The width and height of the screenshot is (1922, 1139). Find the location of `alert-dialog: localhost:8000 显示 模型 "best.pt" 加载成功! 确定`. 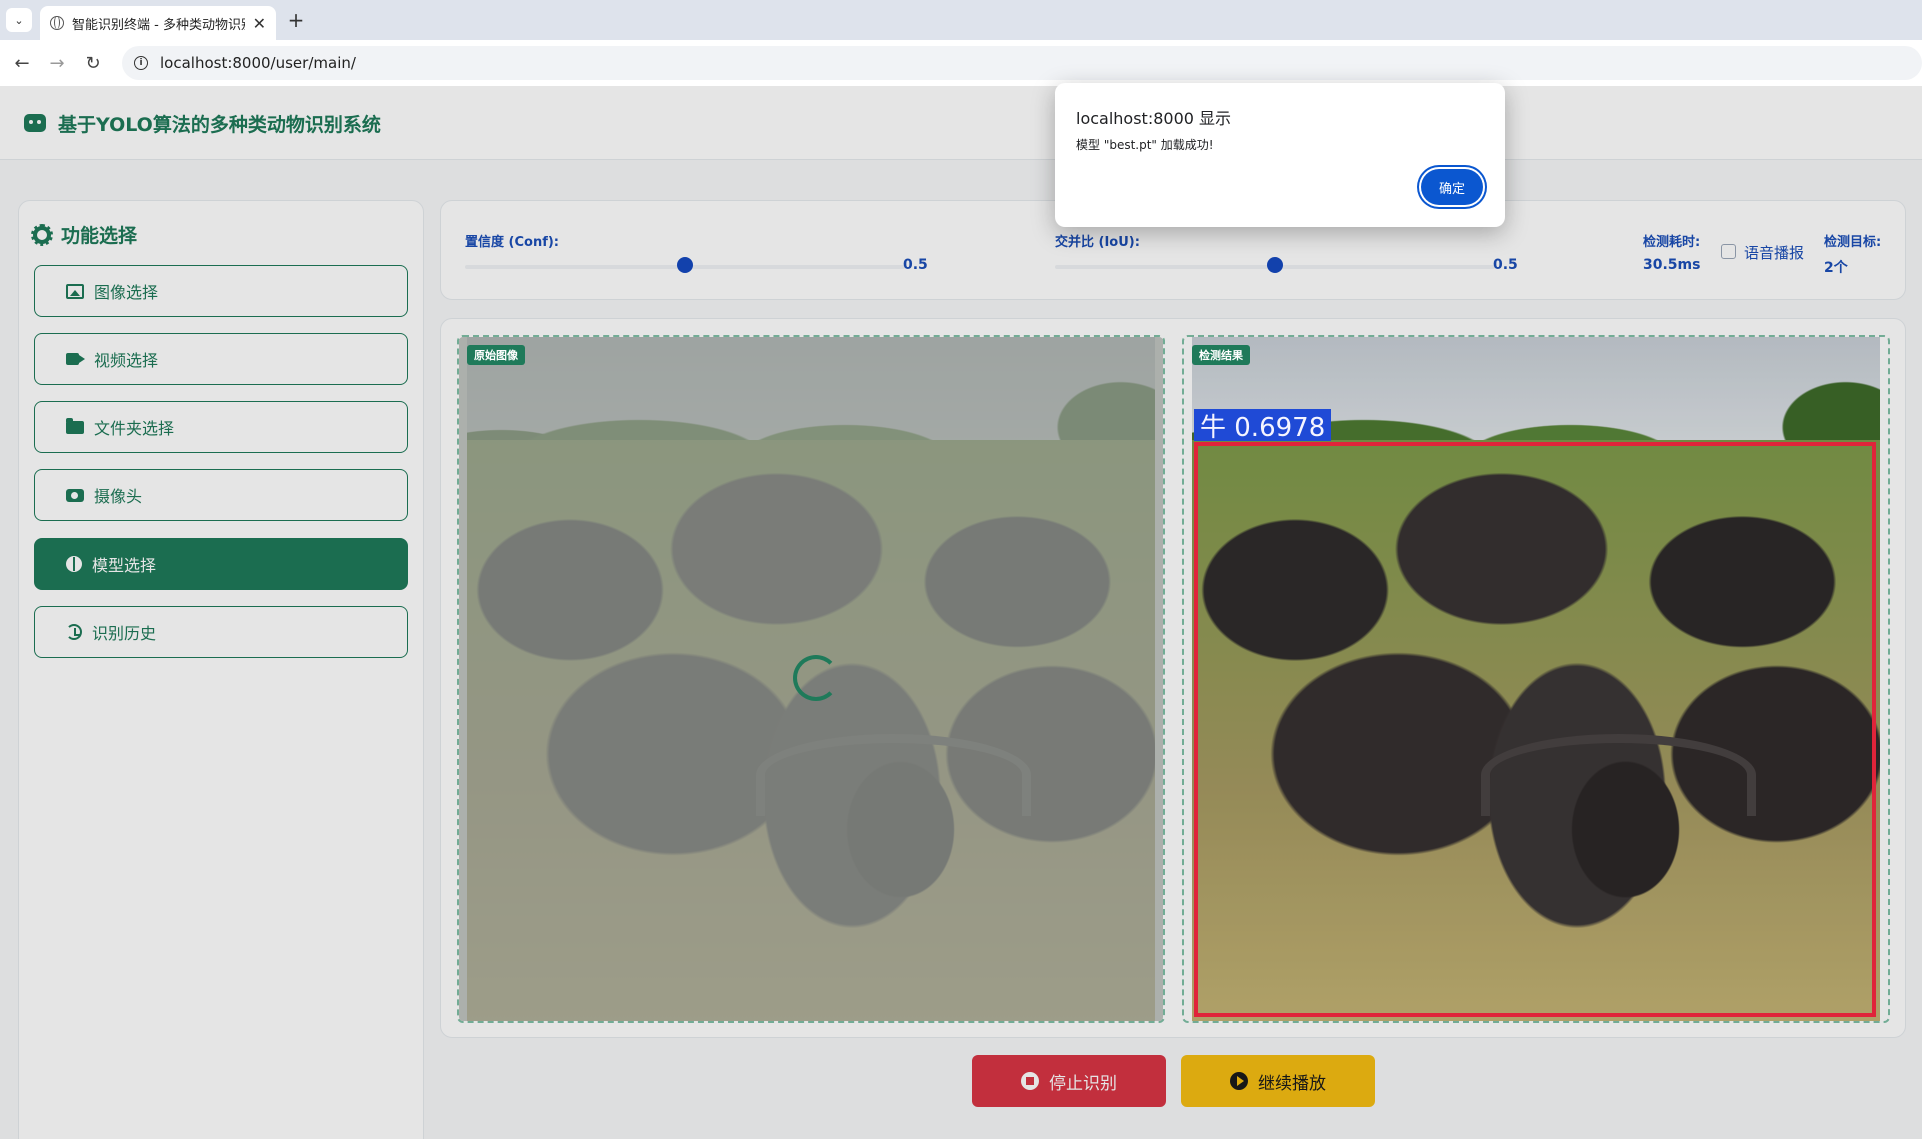

alert-dialog: localhost:8000 显示 模型 "best.pt" 加载成功! 确定 is located at coordinates (1280, 155).